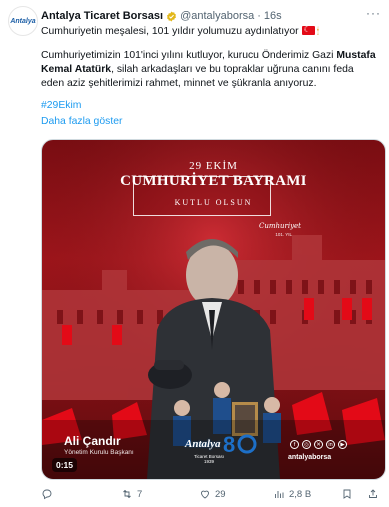 This screenshot has height=507, width=389. Describe the element at coordinates (330, 444) in the screenshot. I see `linkedin-icon: in` at that location.